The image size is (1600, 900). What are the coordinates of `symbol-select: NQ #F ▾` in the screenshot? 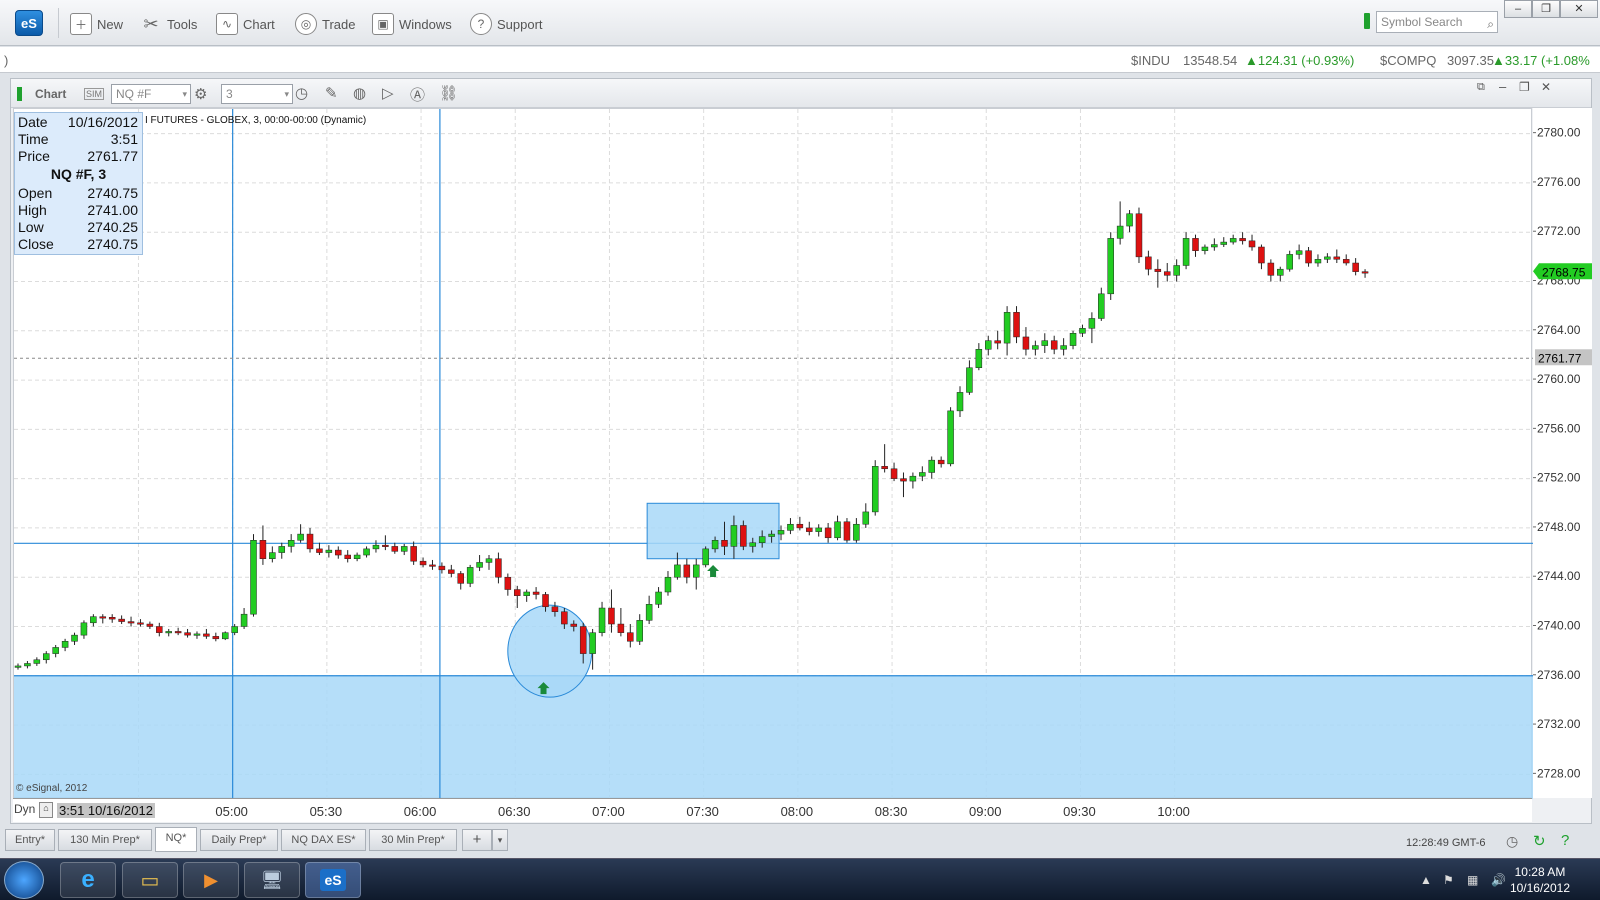 It's located at (151, 94).